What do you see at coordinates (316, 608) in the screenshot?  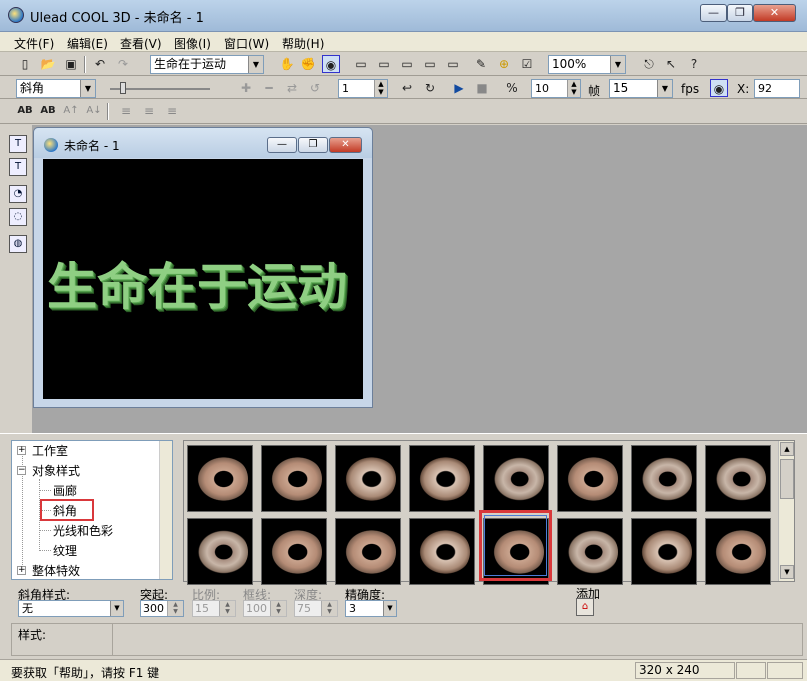 I see `depth-spinner: 75 ▲ ▼` at bounding box center [316, 608].